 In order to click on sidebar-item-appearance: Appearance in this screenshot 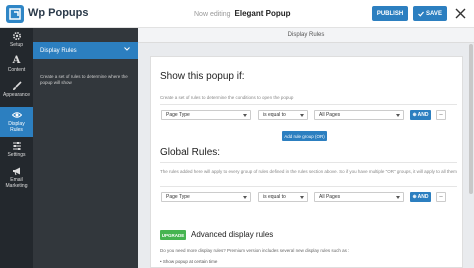, I will do `click(16, 92)`.